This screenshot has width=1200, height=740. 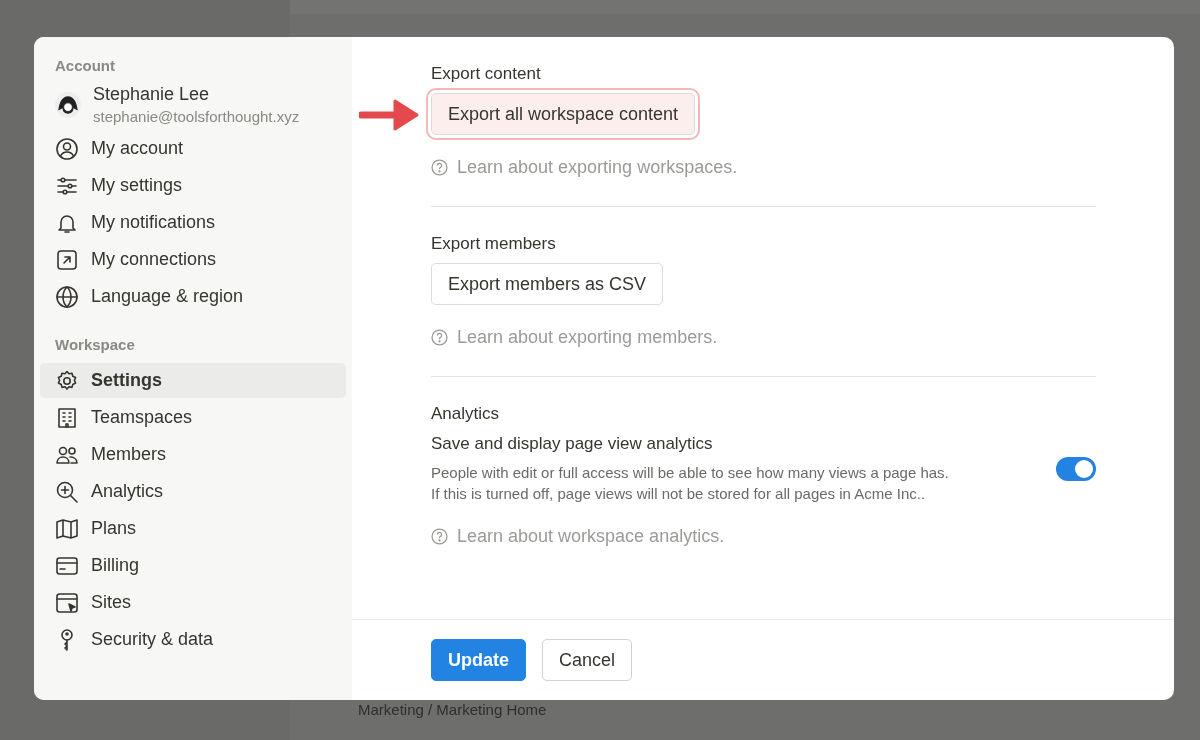 I want to click on section-heading: Export members, so click(x=494, y=244).